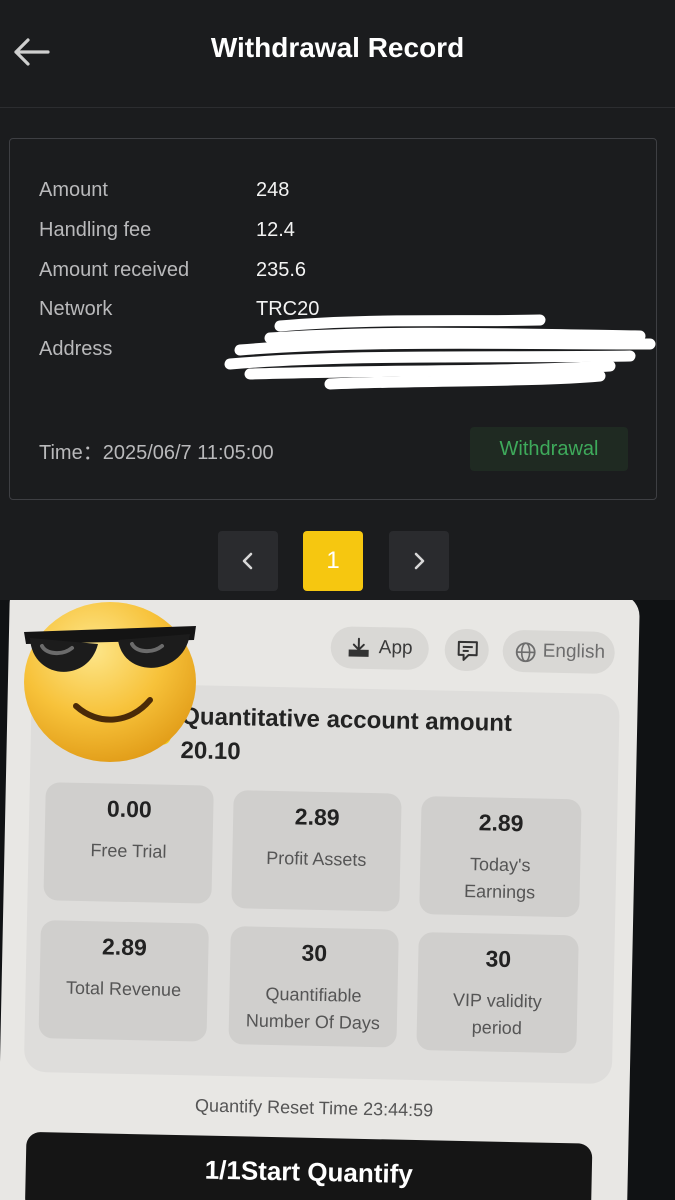 The height and width of the screenshot is (1200, 675). I want to click on amount-received-value: 235.6, so click(281, 270).